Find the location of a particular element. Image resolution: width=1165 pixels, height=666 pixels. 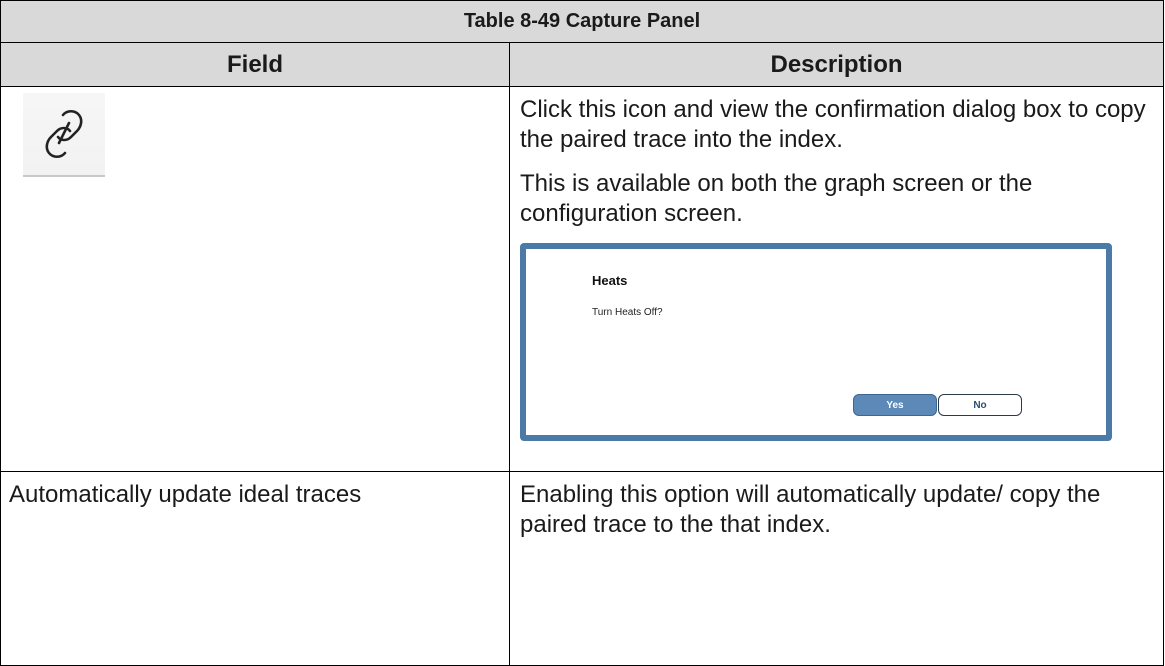

link-icon-tile is located at coordinates (64, 135).